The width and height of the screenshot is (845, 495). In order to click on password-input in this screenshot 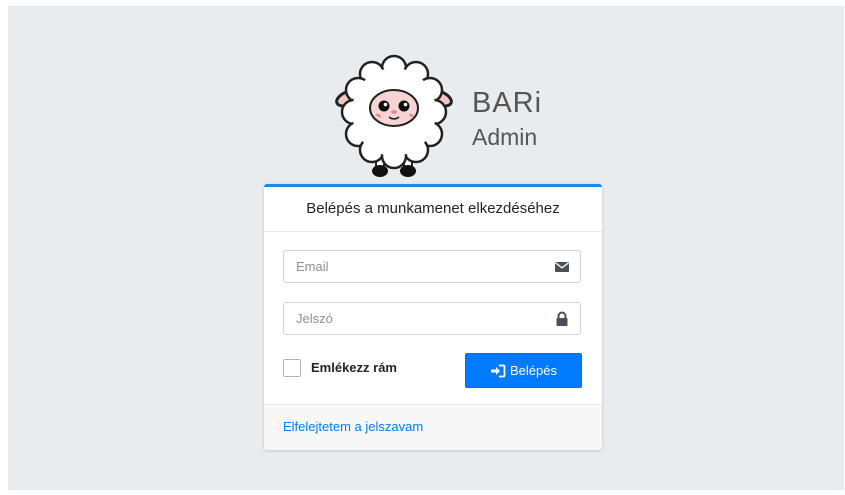, I will do `click(415, 318)`.